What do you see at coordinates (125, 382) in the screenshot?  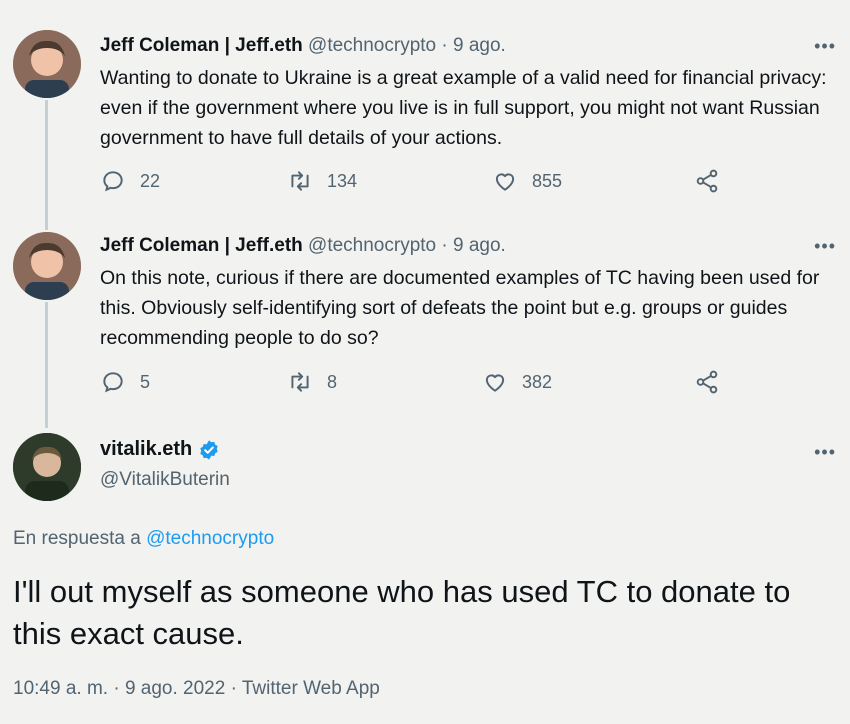 I see `reply-button: 5` at bounding box center [125, 382].